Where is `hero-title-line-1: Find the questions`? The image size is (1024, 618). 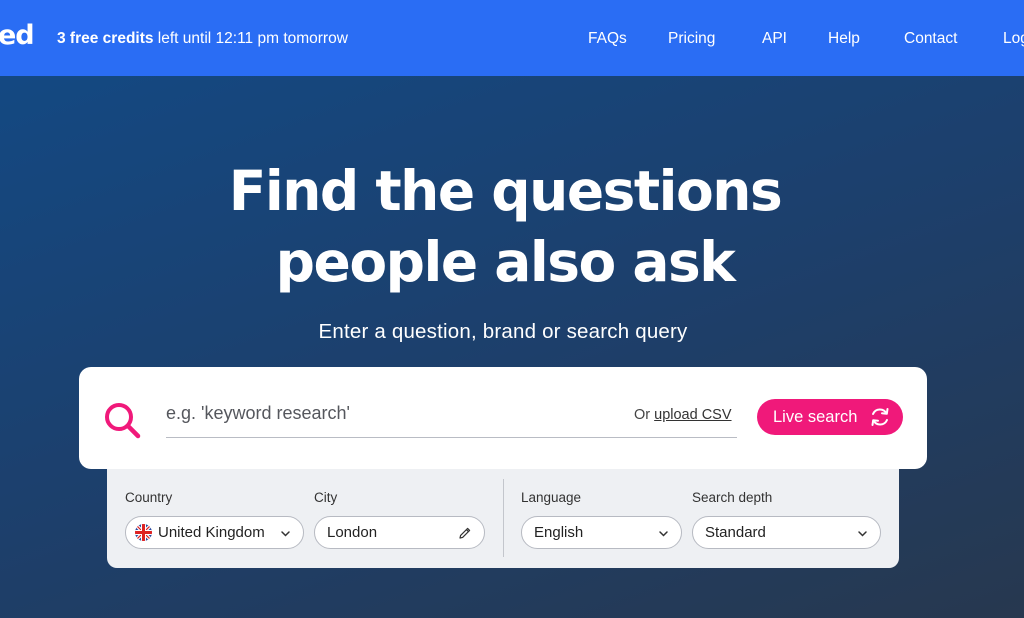 hero-title-line-1: Find the questions is located at coordinates (505, 191).